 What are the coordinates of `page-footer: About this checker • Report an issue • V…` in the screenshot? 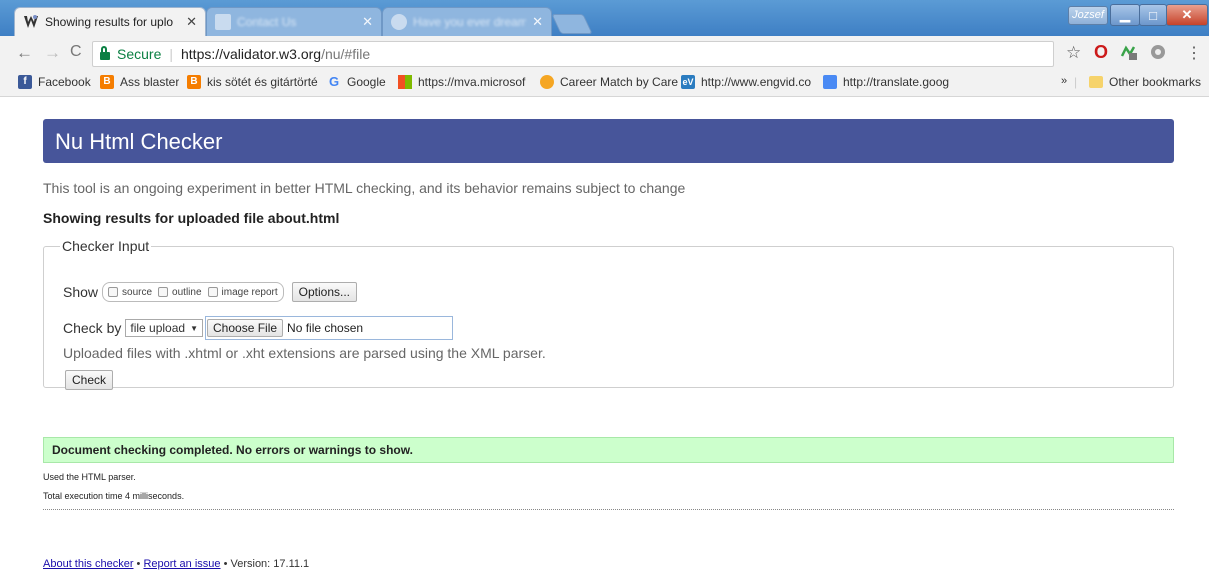 It's located at (176, 564).